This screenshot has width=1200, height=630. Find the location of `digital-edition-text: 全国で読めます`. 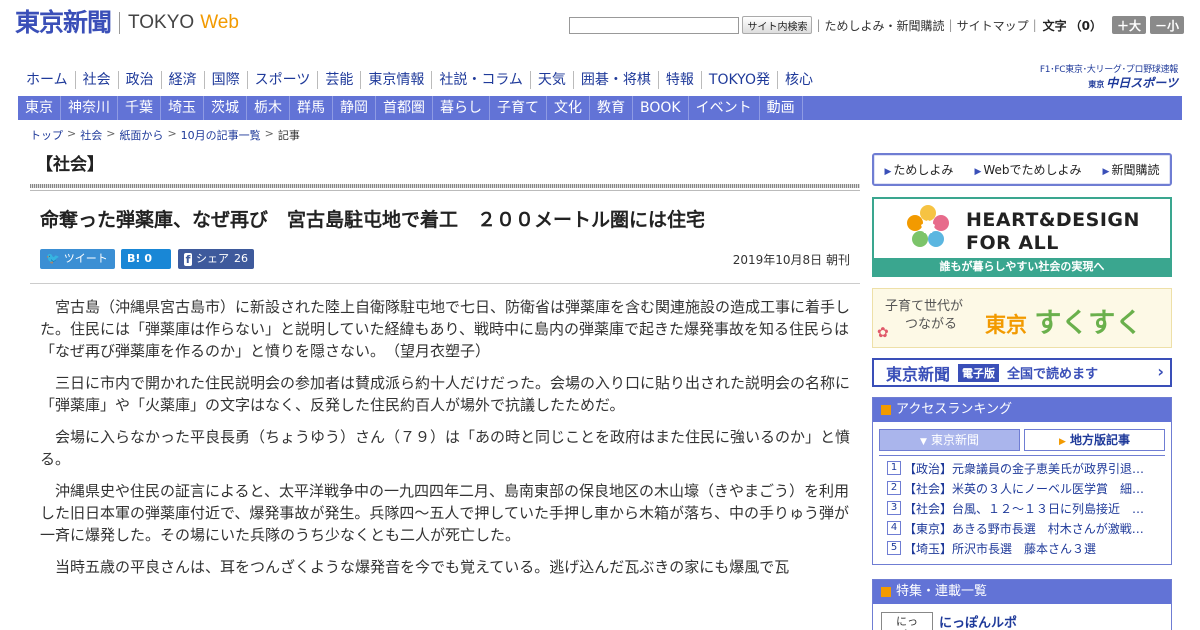

digital-edition-text: 全国で読めます is located at coordinates (1053, 374).